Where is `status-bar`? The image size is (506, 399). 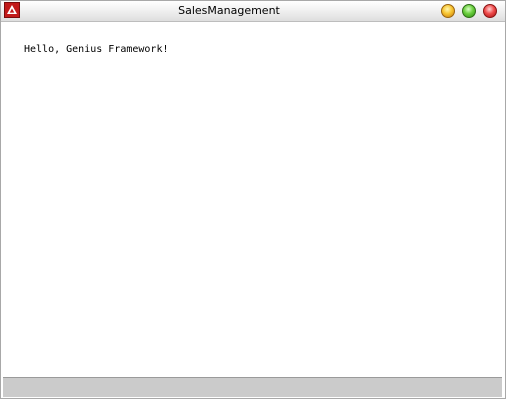 status-bar is located at coordinates (252, 387).